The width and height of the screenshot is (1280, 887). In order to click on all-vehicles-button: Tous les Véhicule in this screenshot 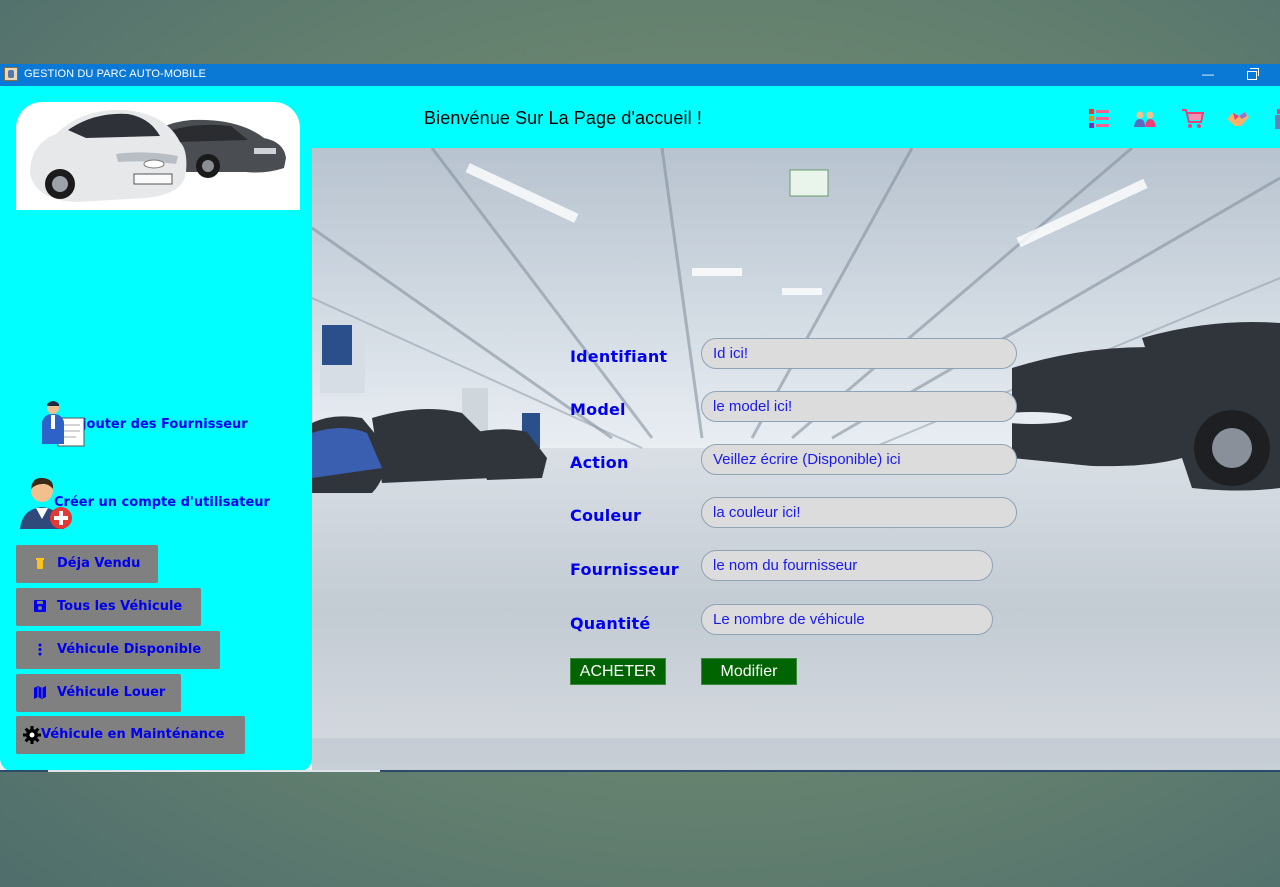, I will do `click(108, 607)`.